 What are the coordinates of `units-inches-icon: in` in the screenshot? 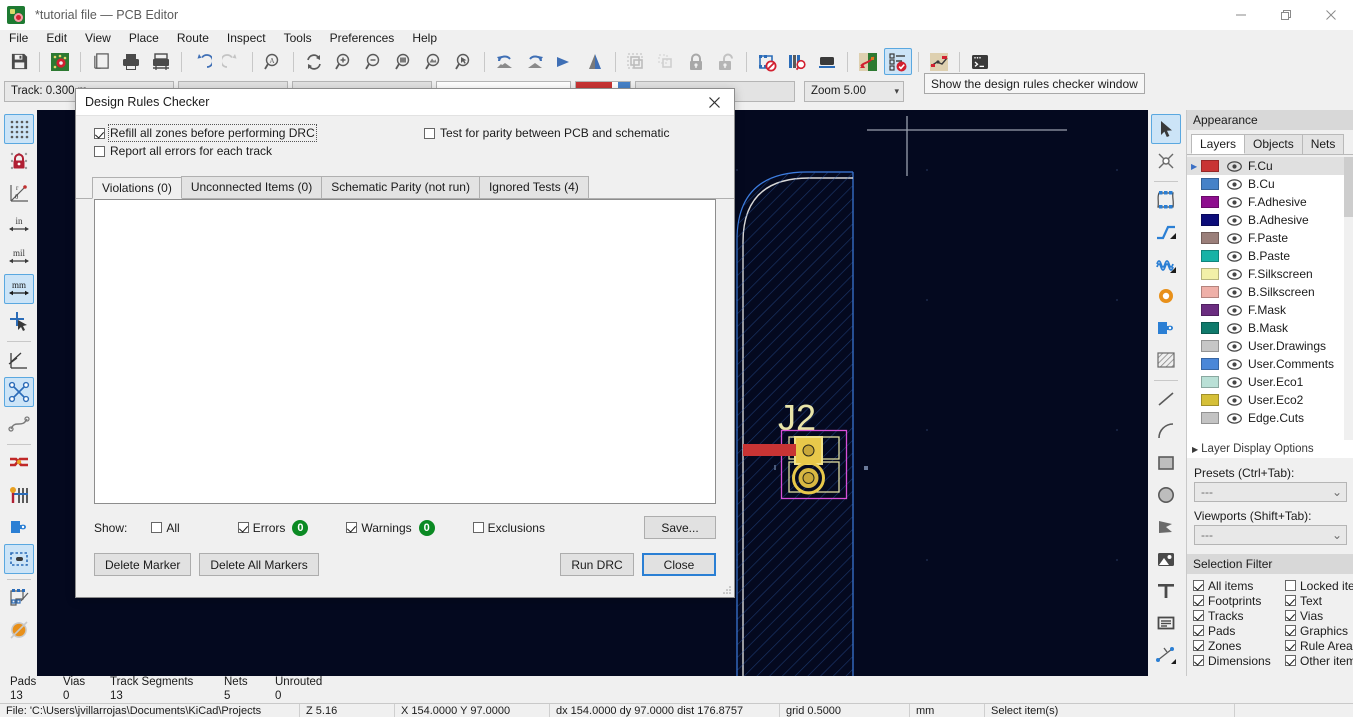 It's located at (19, 225).